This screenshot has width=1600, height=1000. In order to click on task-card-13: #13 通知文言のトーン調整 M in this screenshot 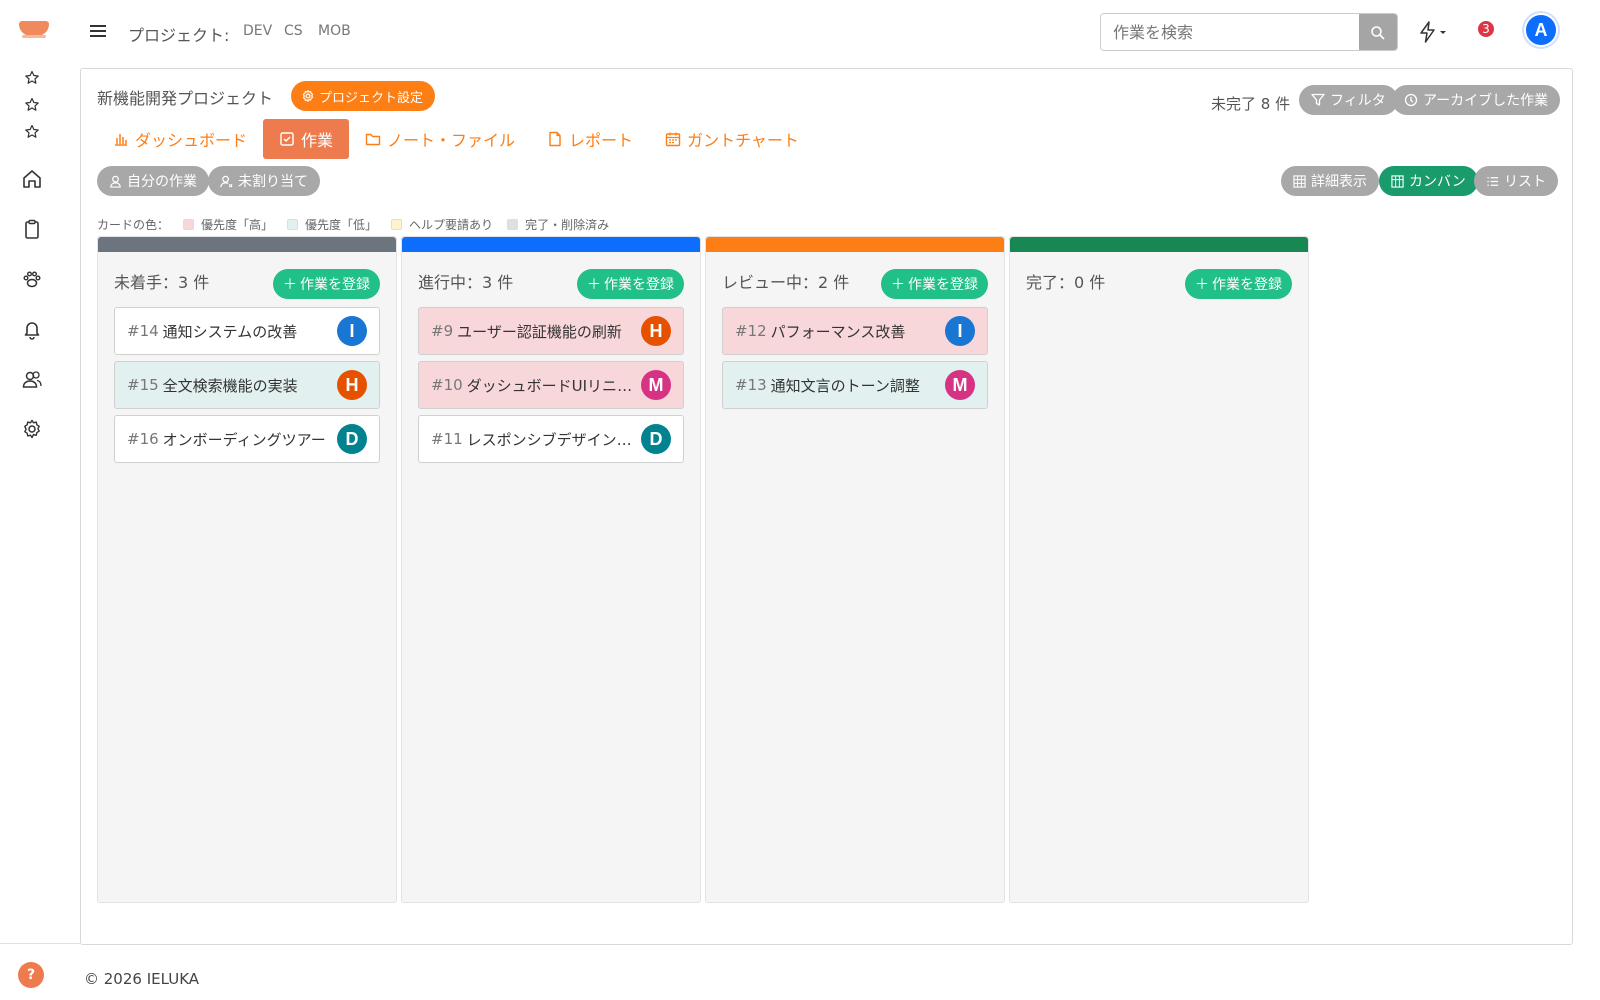, I will do `click(855, 385)`.